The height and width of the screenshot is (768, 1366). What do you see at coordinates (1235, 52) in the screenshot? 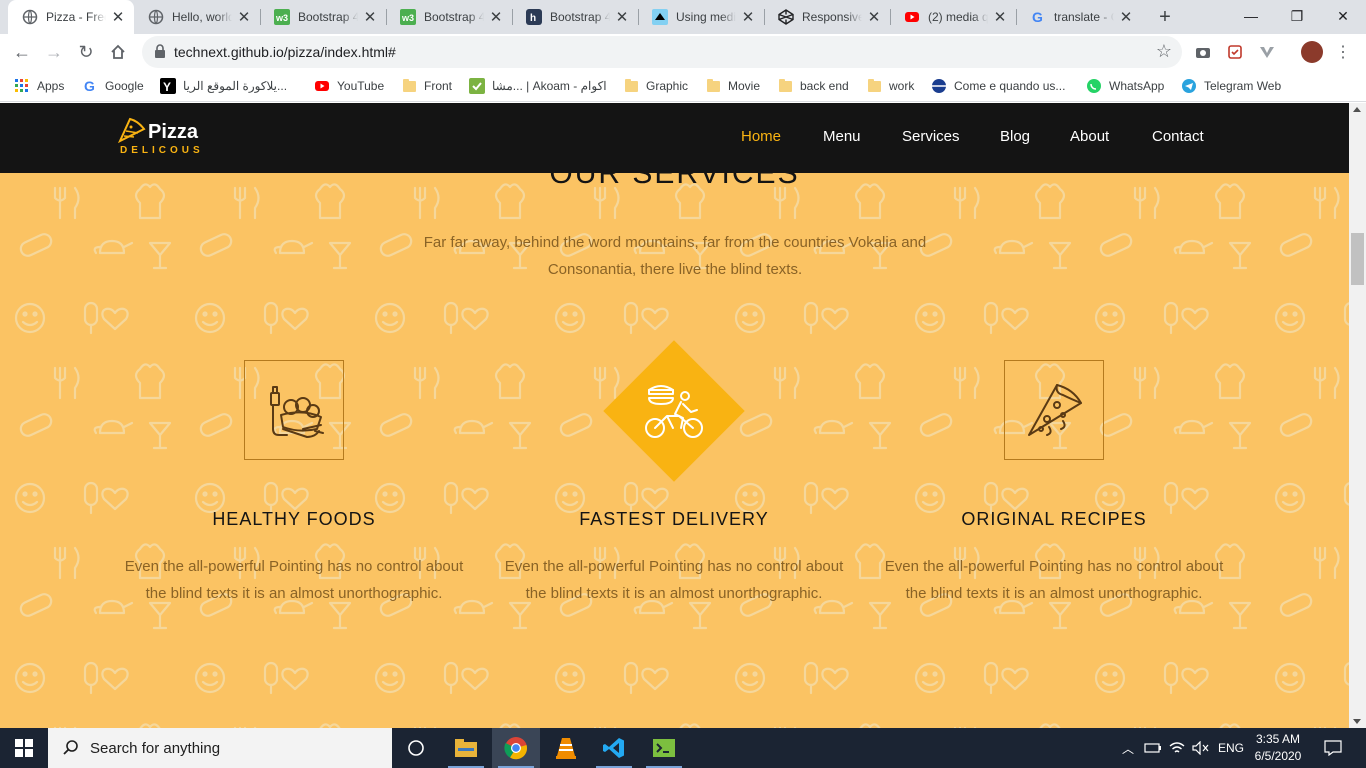
I see `extension-shield-icon` at bounding box center [1235, 52].